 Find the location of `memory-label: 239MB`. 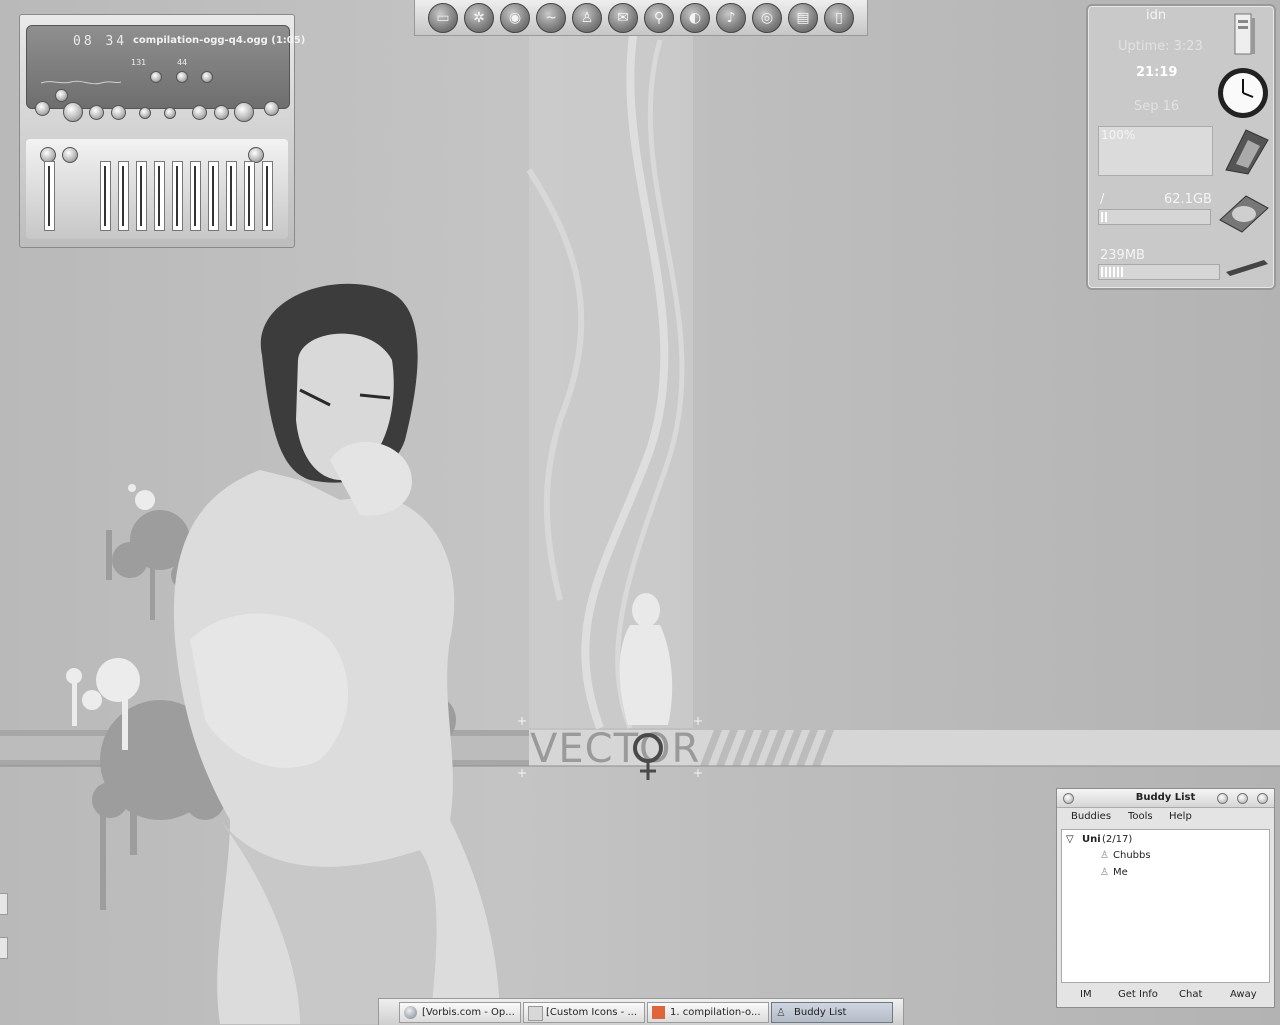

memory-label: 239MB is located at coordinates (1122, 255).